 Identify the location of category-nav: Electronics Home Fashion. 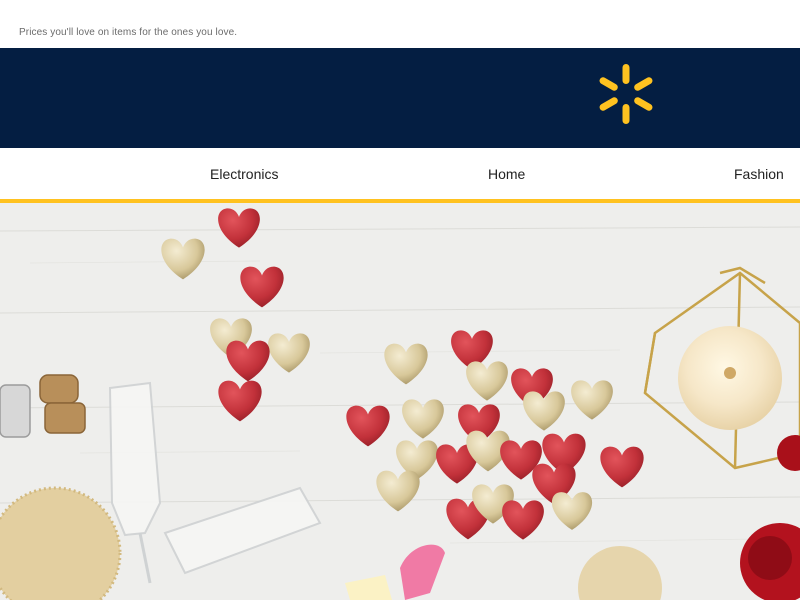
(400, 175).